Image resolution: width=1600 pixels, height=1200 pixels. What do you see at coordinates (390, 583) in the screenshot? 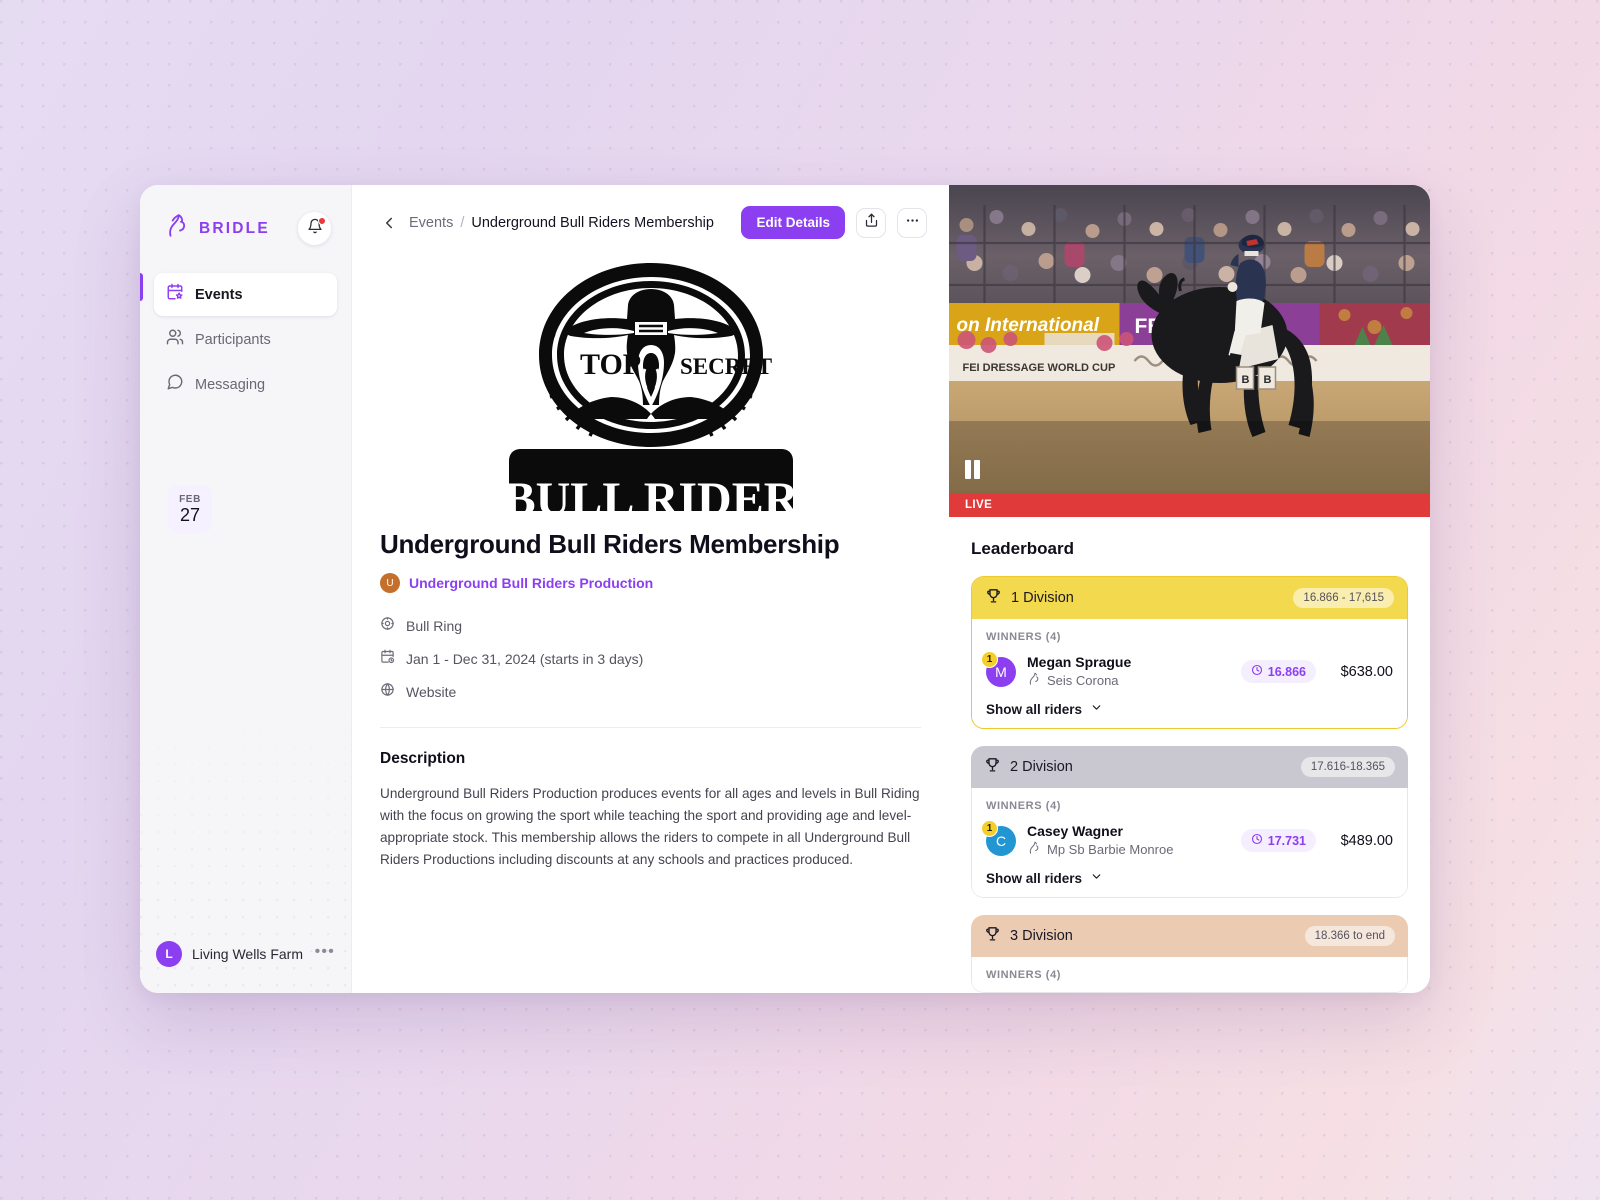
I see `organizer-avatar: U` at bounding box center [390, 583].